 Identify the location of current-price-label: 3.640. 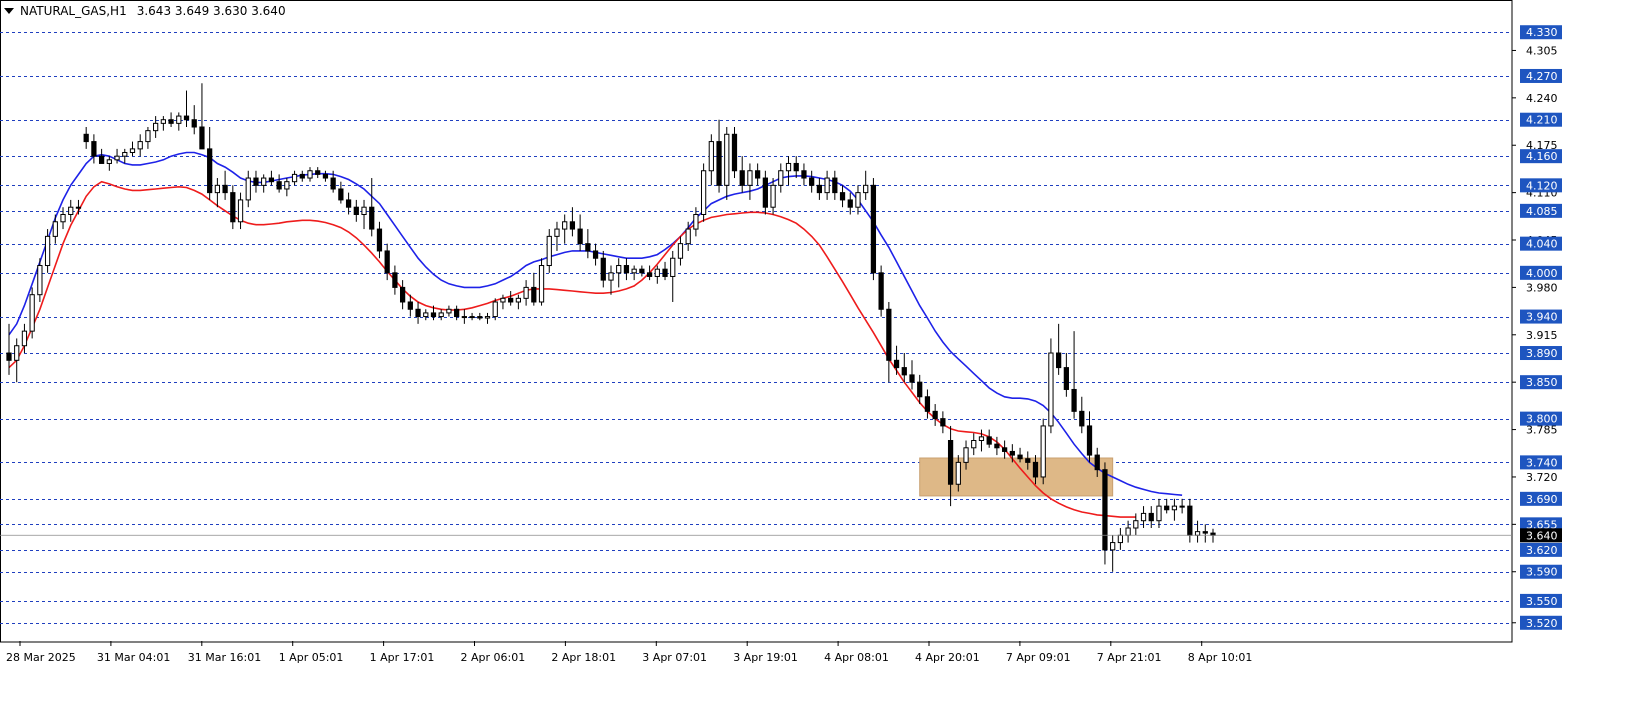
(1542, 535).